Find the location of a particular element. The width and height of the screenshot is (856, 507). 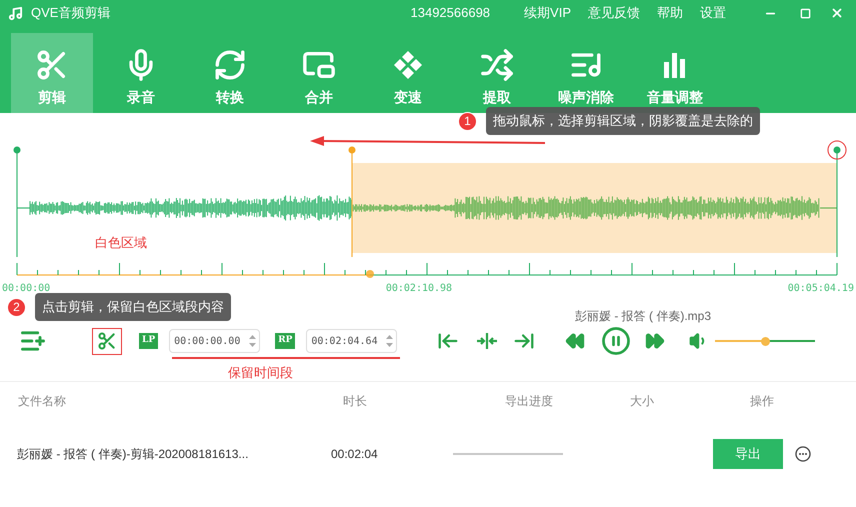

time-label: 00:00:00 is located at coordinates (26, 289).